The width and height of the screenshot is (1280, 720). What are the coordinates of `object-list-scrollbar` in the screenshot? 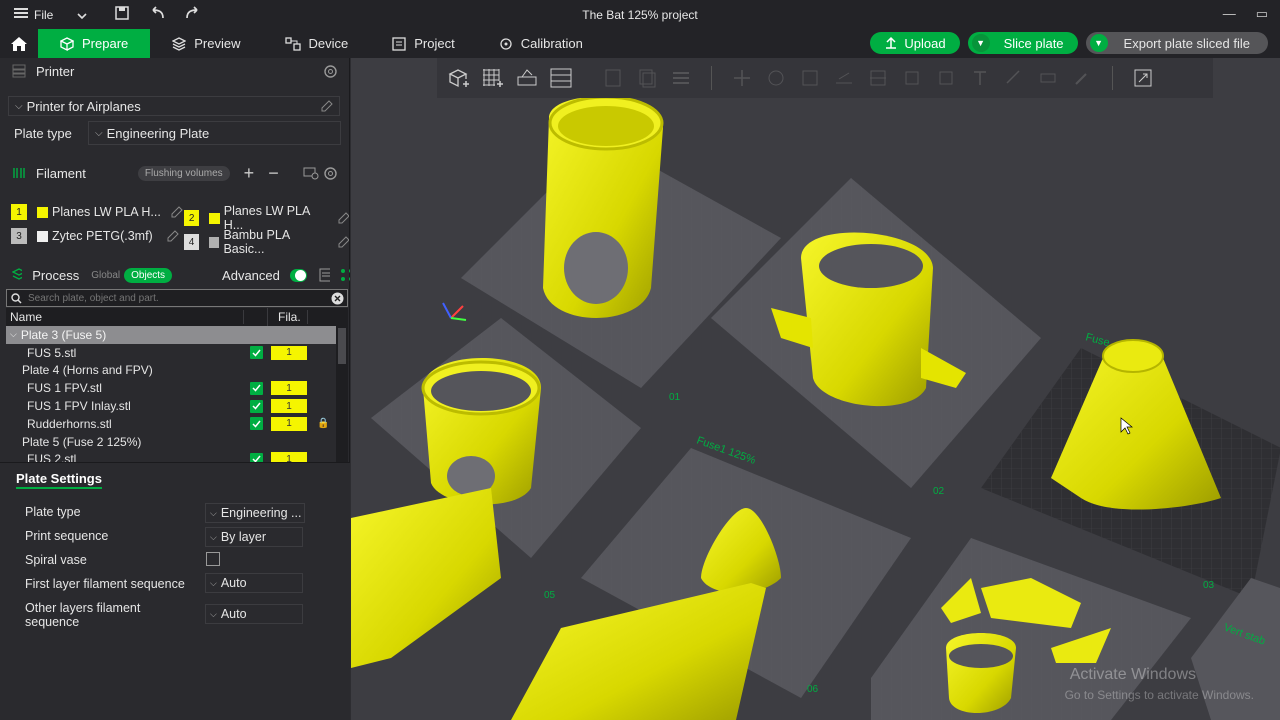 It's located at (342, 385).